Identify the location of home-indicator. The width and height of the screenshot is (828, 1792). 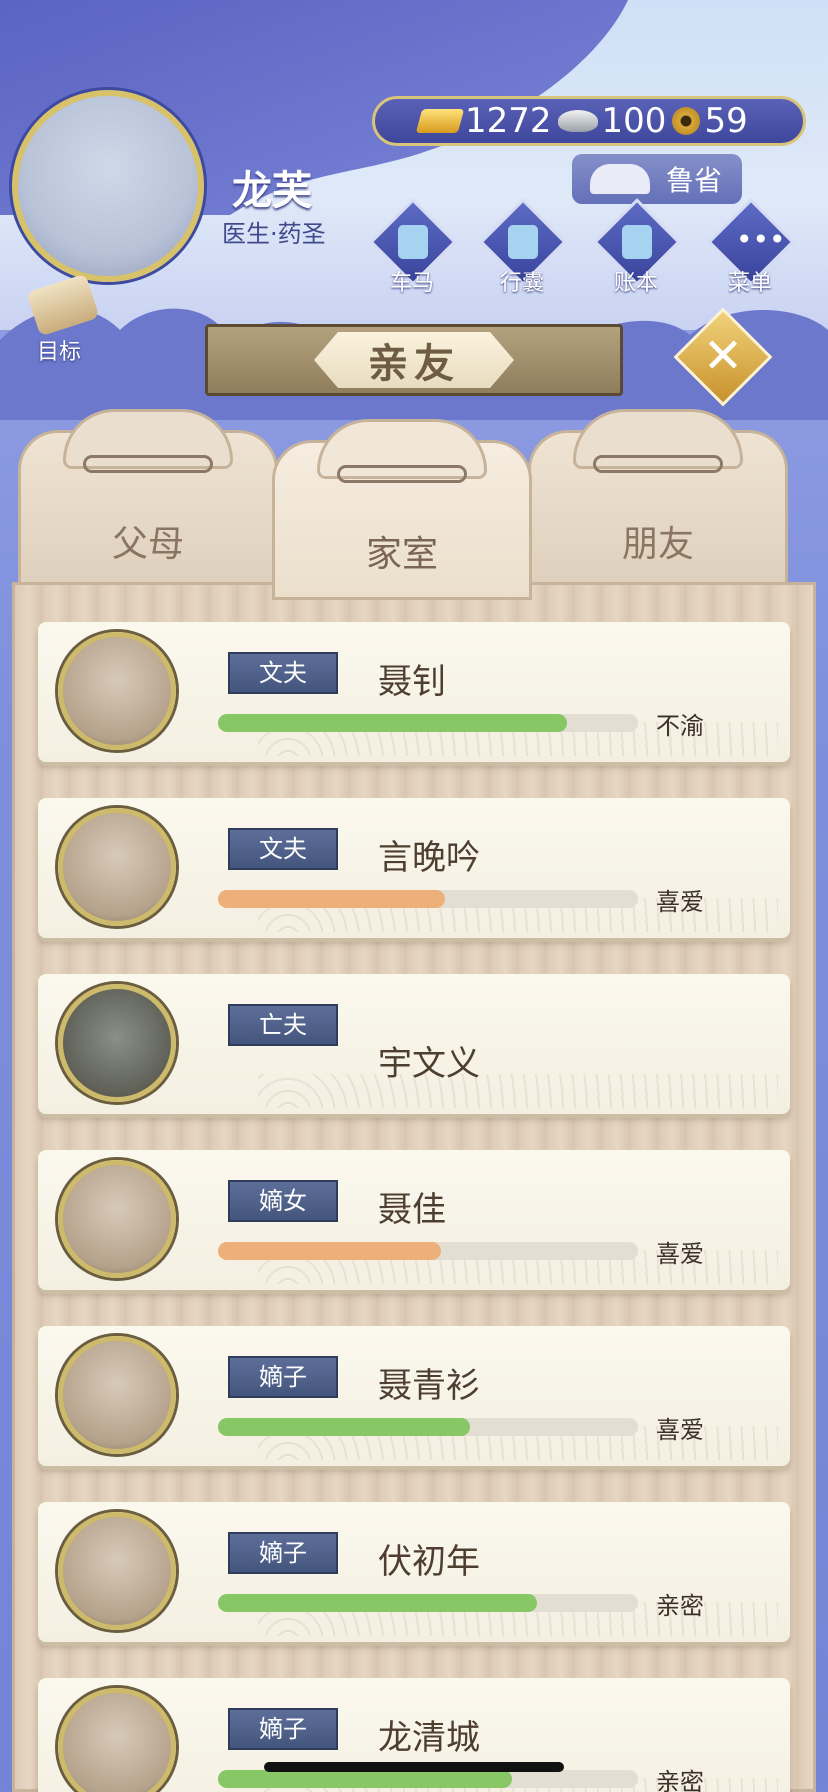
(414, 1767).